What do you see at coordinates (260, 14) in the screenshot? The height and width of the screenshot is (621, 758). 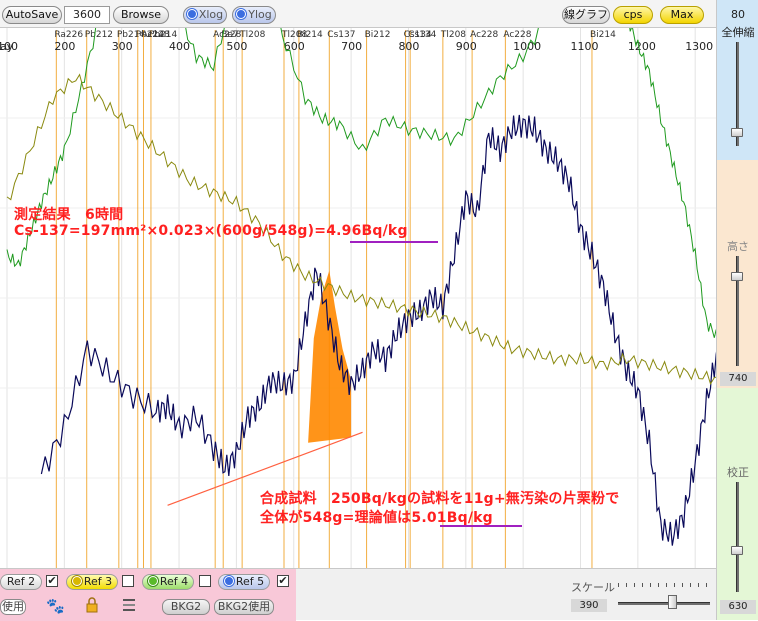 I see `ylog-label: Ylog` at bounding box center [260, 14].